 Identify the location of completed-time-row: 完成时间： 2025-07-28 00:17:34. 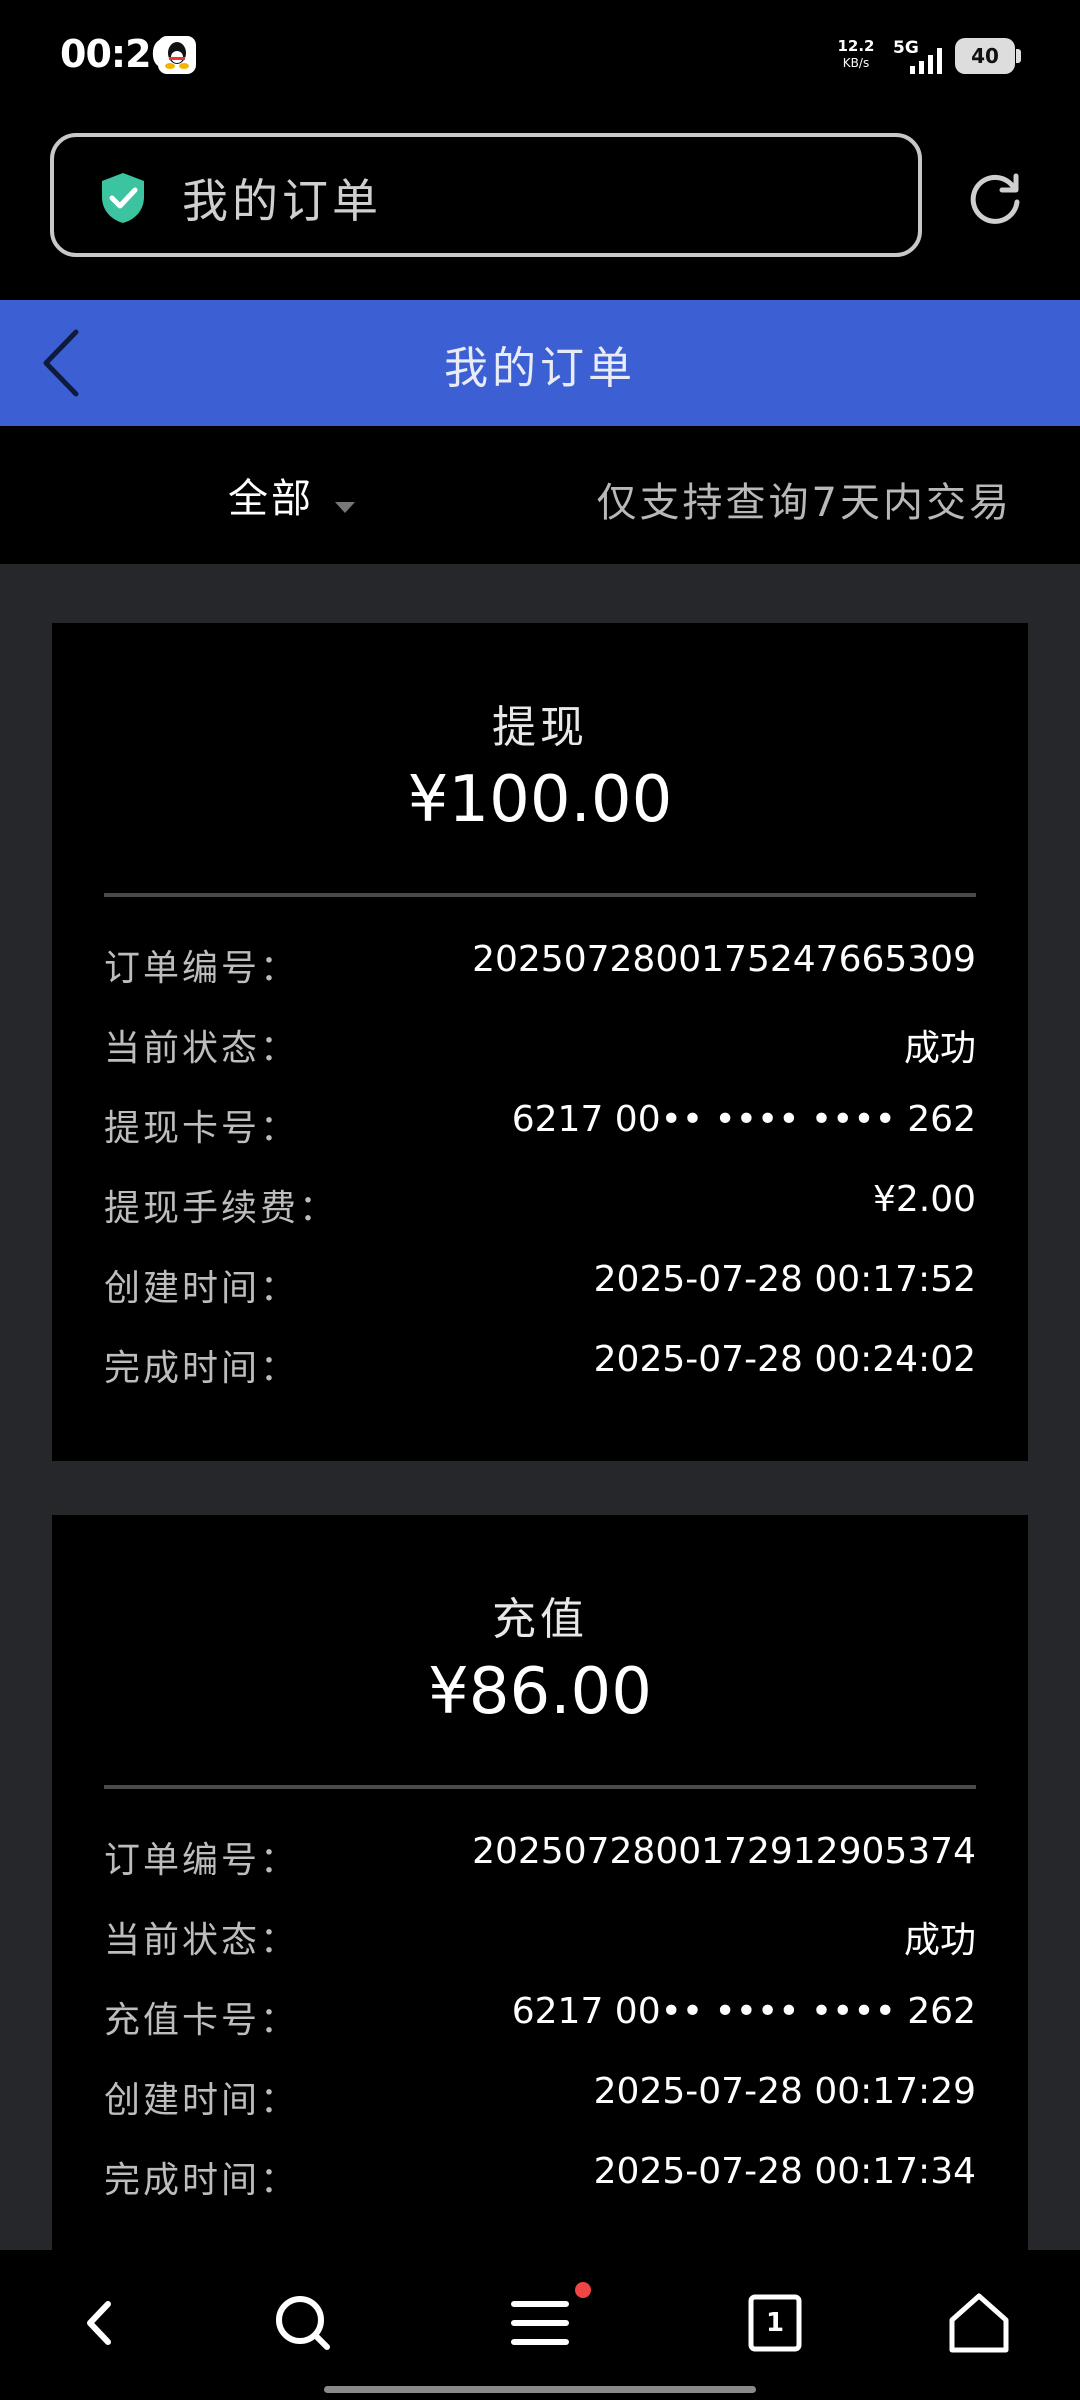
(540, 2181).